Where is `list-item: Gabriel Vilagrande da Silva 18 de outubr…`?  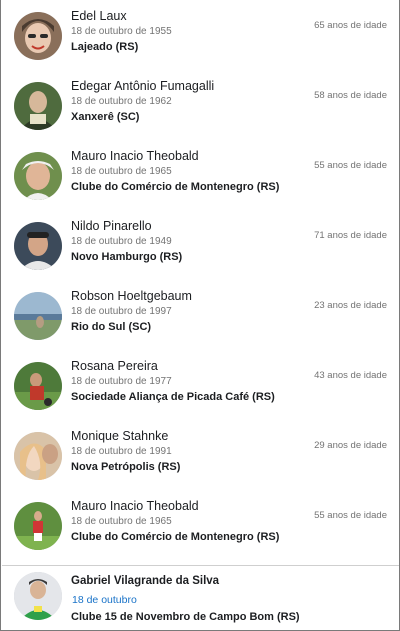
list-item: Gabriel Vilagrande da Silva 18 de outubr… is located at coordinates (200, 597).